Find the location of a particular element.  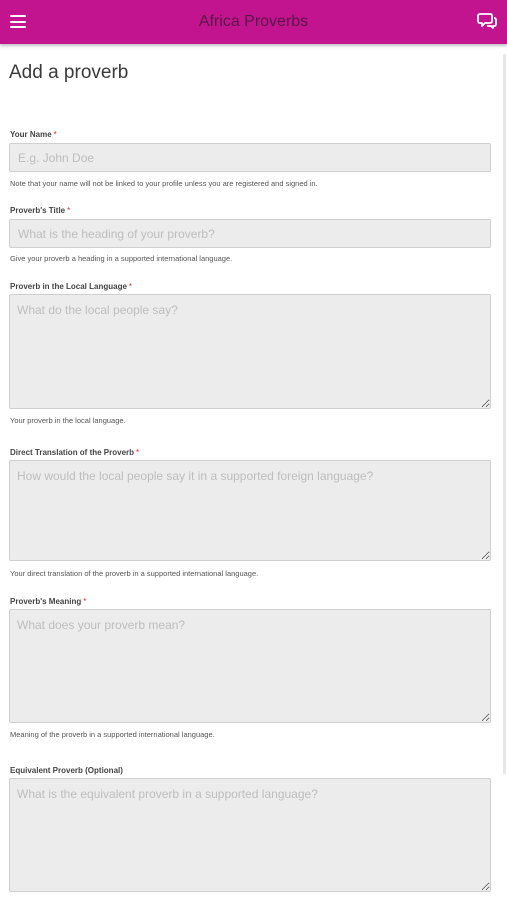

local-language-textarea is located at coordinates (250, 351).